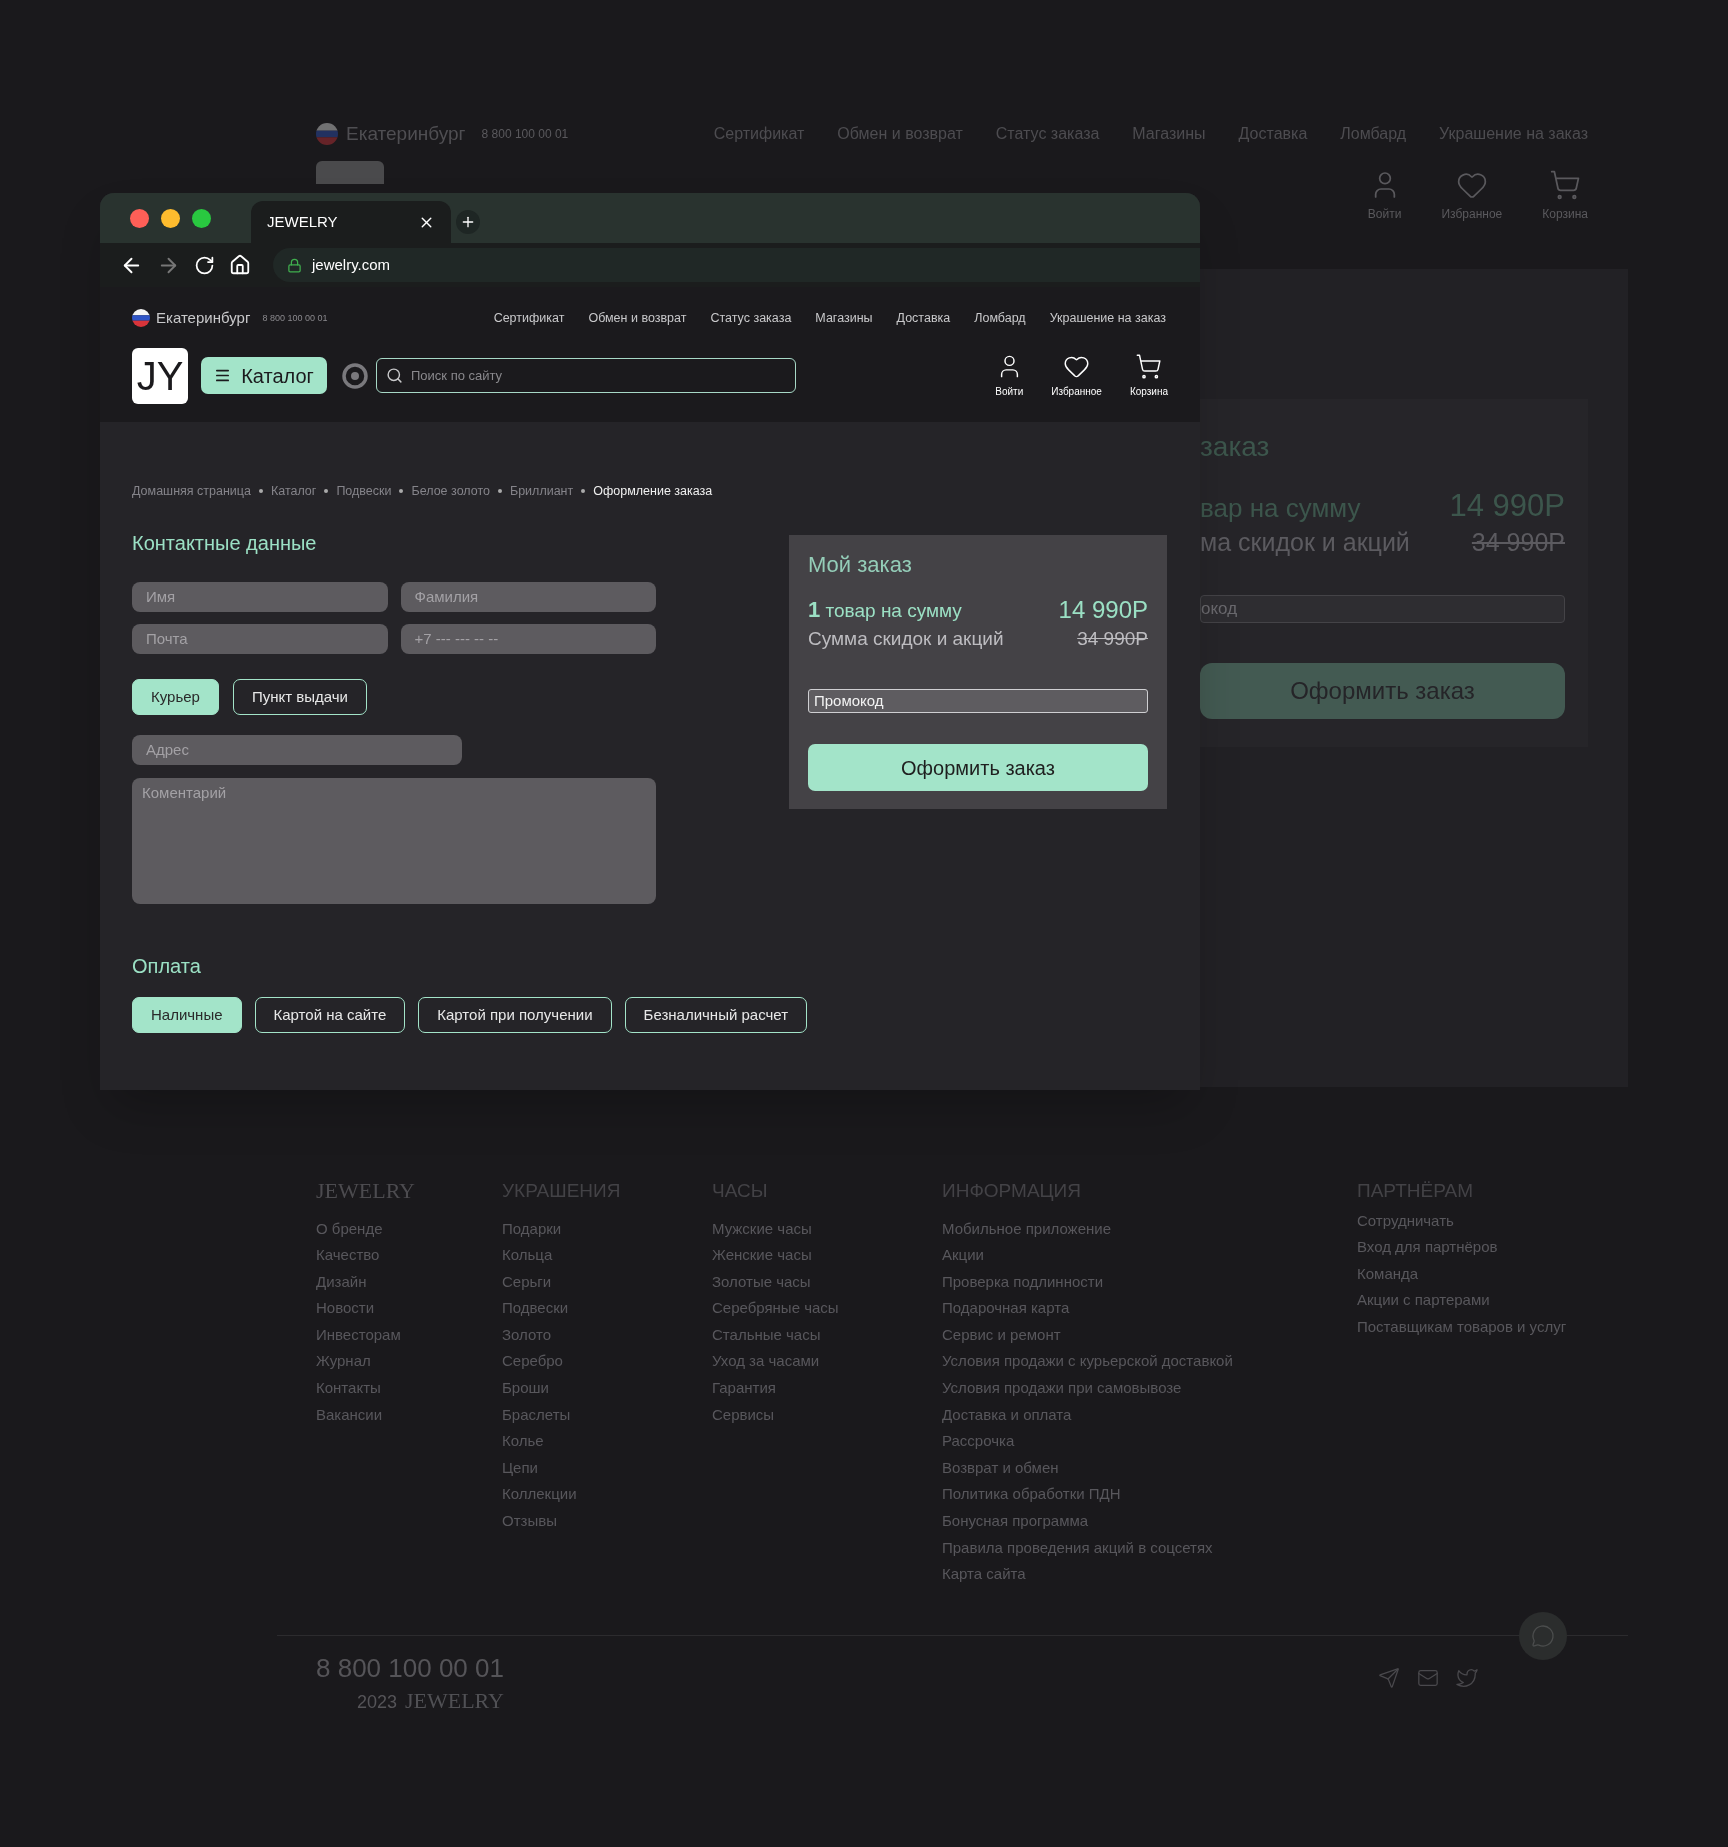  What do you see at coordinates (1507, 1274) in the screenshot?
I see `footer-link: Команда` at bounding box center [1507, 1274].